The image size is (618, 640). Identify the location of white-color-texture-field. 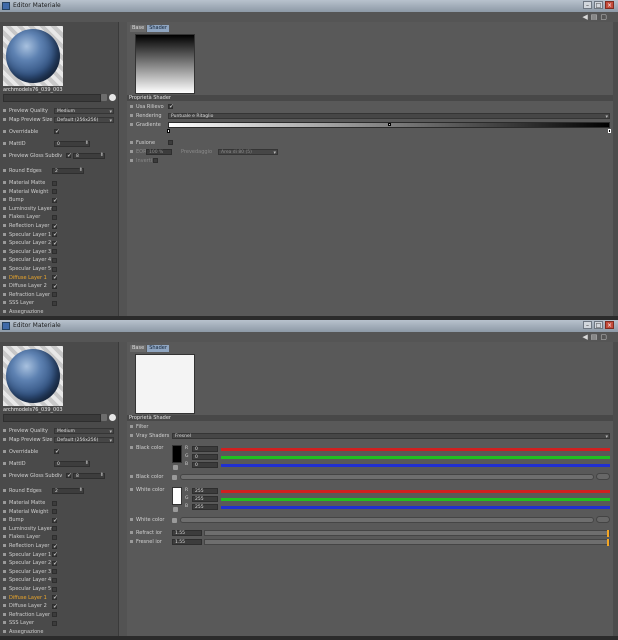
(387, 520).